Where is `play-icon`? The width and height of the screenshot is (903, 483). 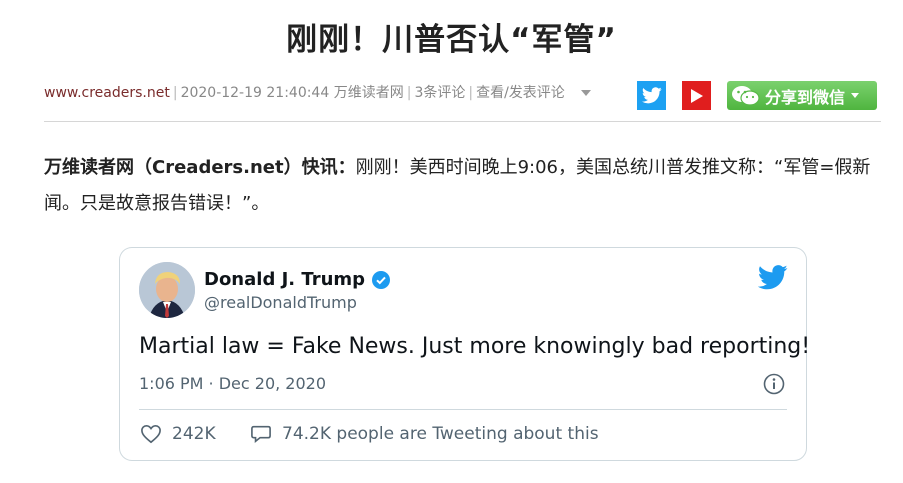
play-icon is located at coordinates (696, 95).